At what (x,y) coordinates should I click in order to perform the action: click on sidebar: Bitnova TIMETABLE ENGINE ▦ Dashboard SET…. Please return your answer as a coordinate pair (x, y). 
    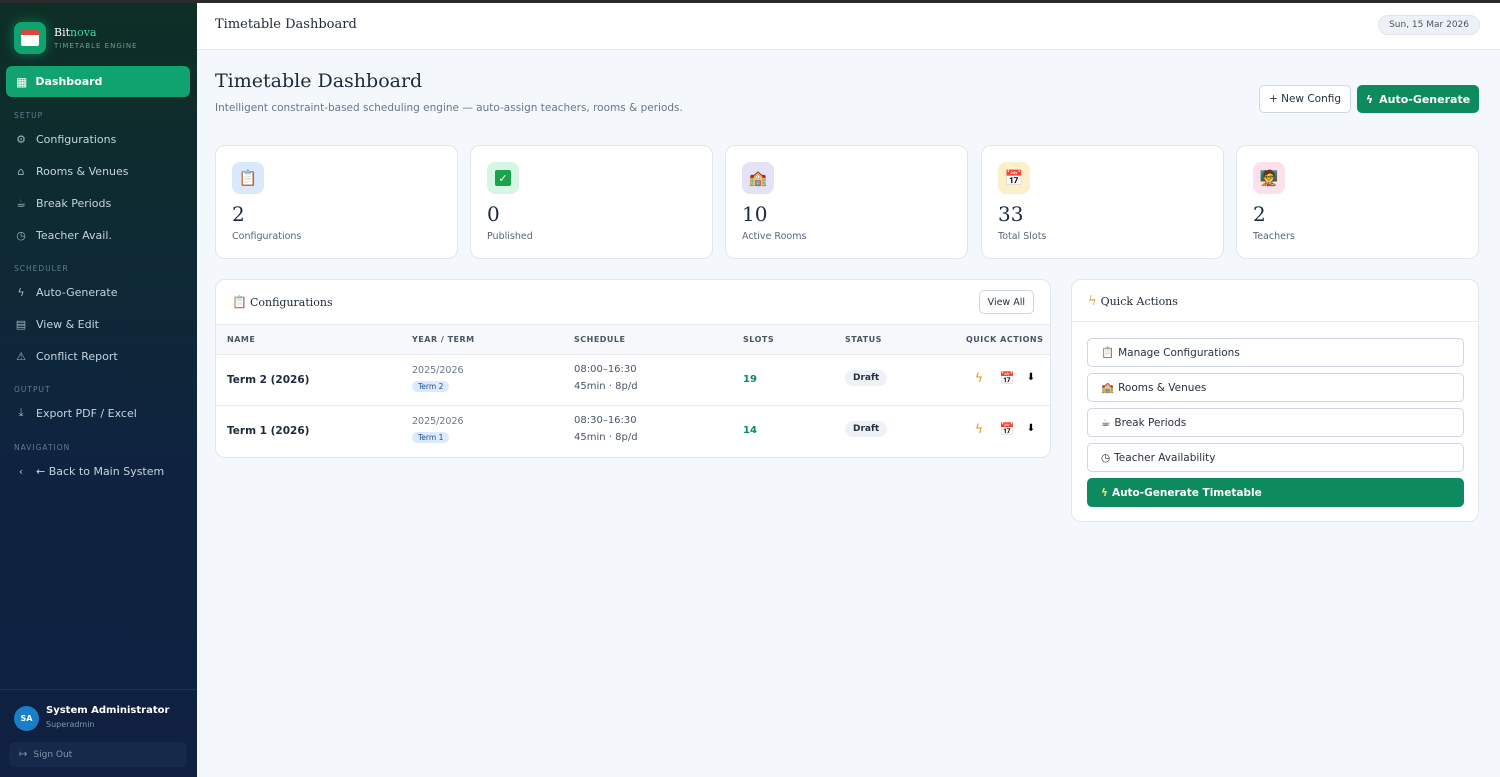
    Looking at the image, I should click on (98, 390).